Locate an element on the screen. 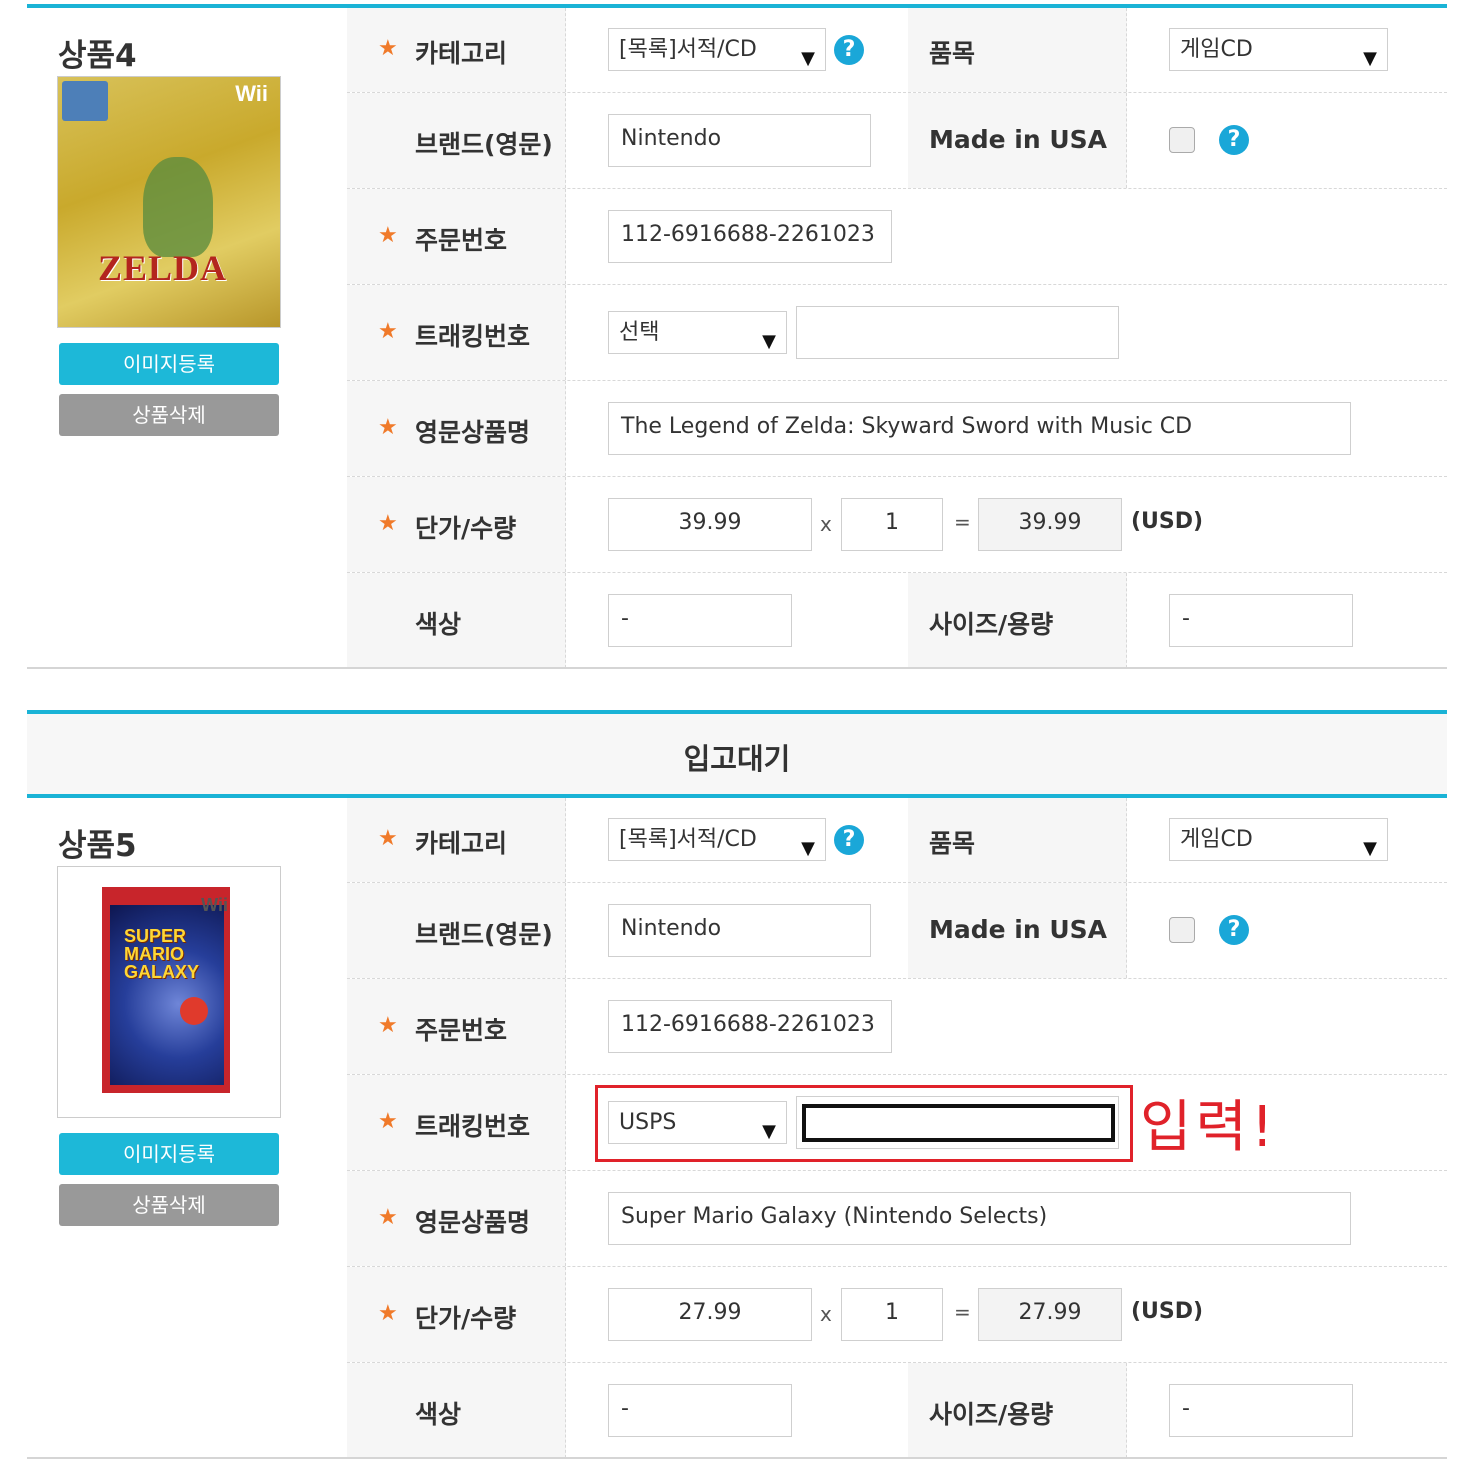 This screenshot has width=1471, height=1479. annotation-text: 입력! is located at coordinates (1209, 1127).